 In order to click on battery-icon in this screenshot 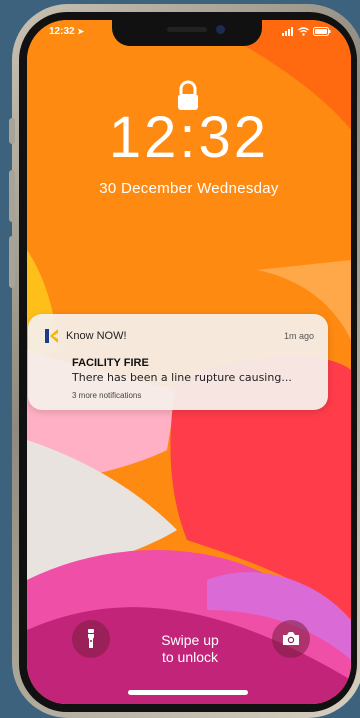, I will do `click(322, 31)`.